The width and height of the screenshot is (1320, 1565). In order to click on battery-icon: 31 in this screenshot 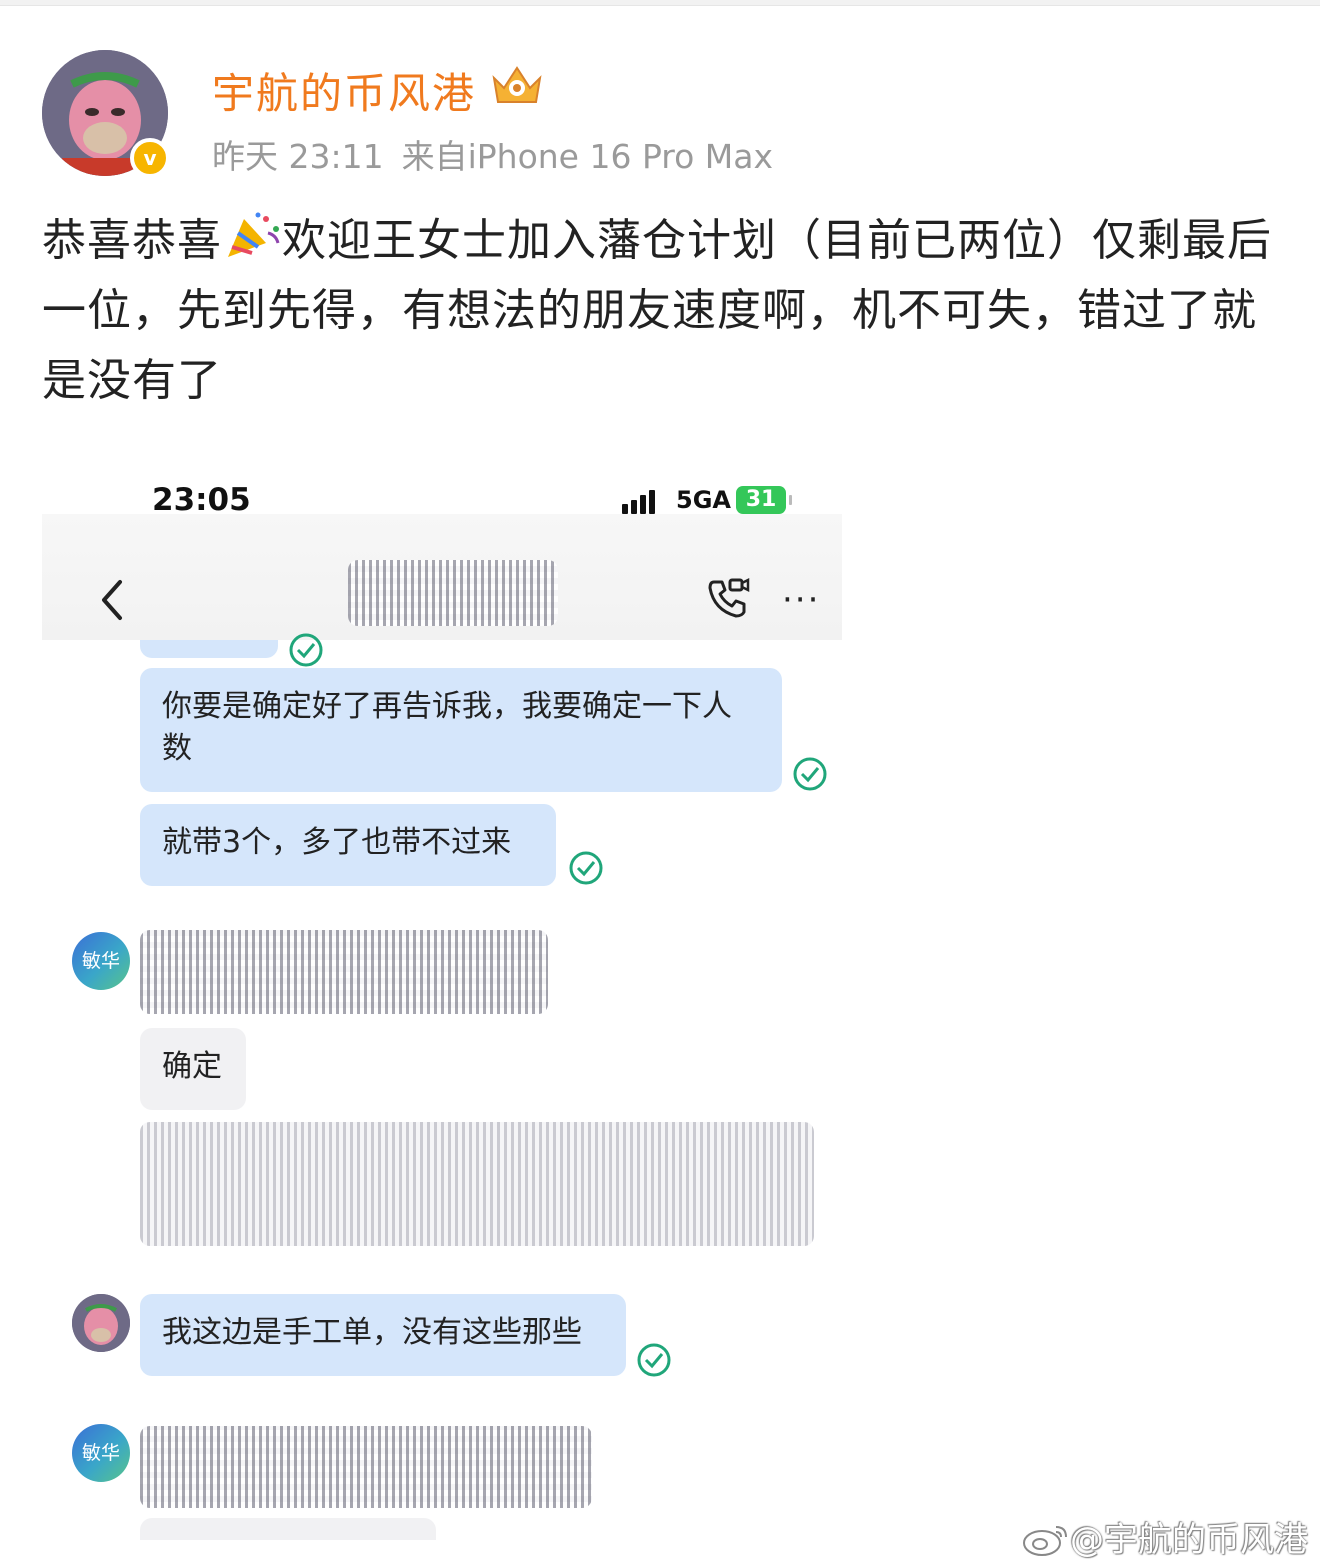, I will do `click(764, 500)`.